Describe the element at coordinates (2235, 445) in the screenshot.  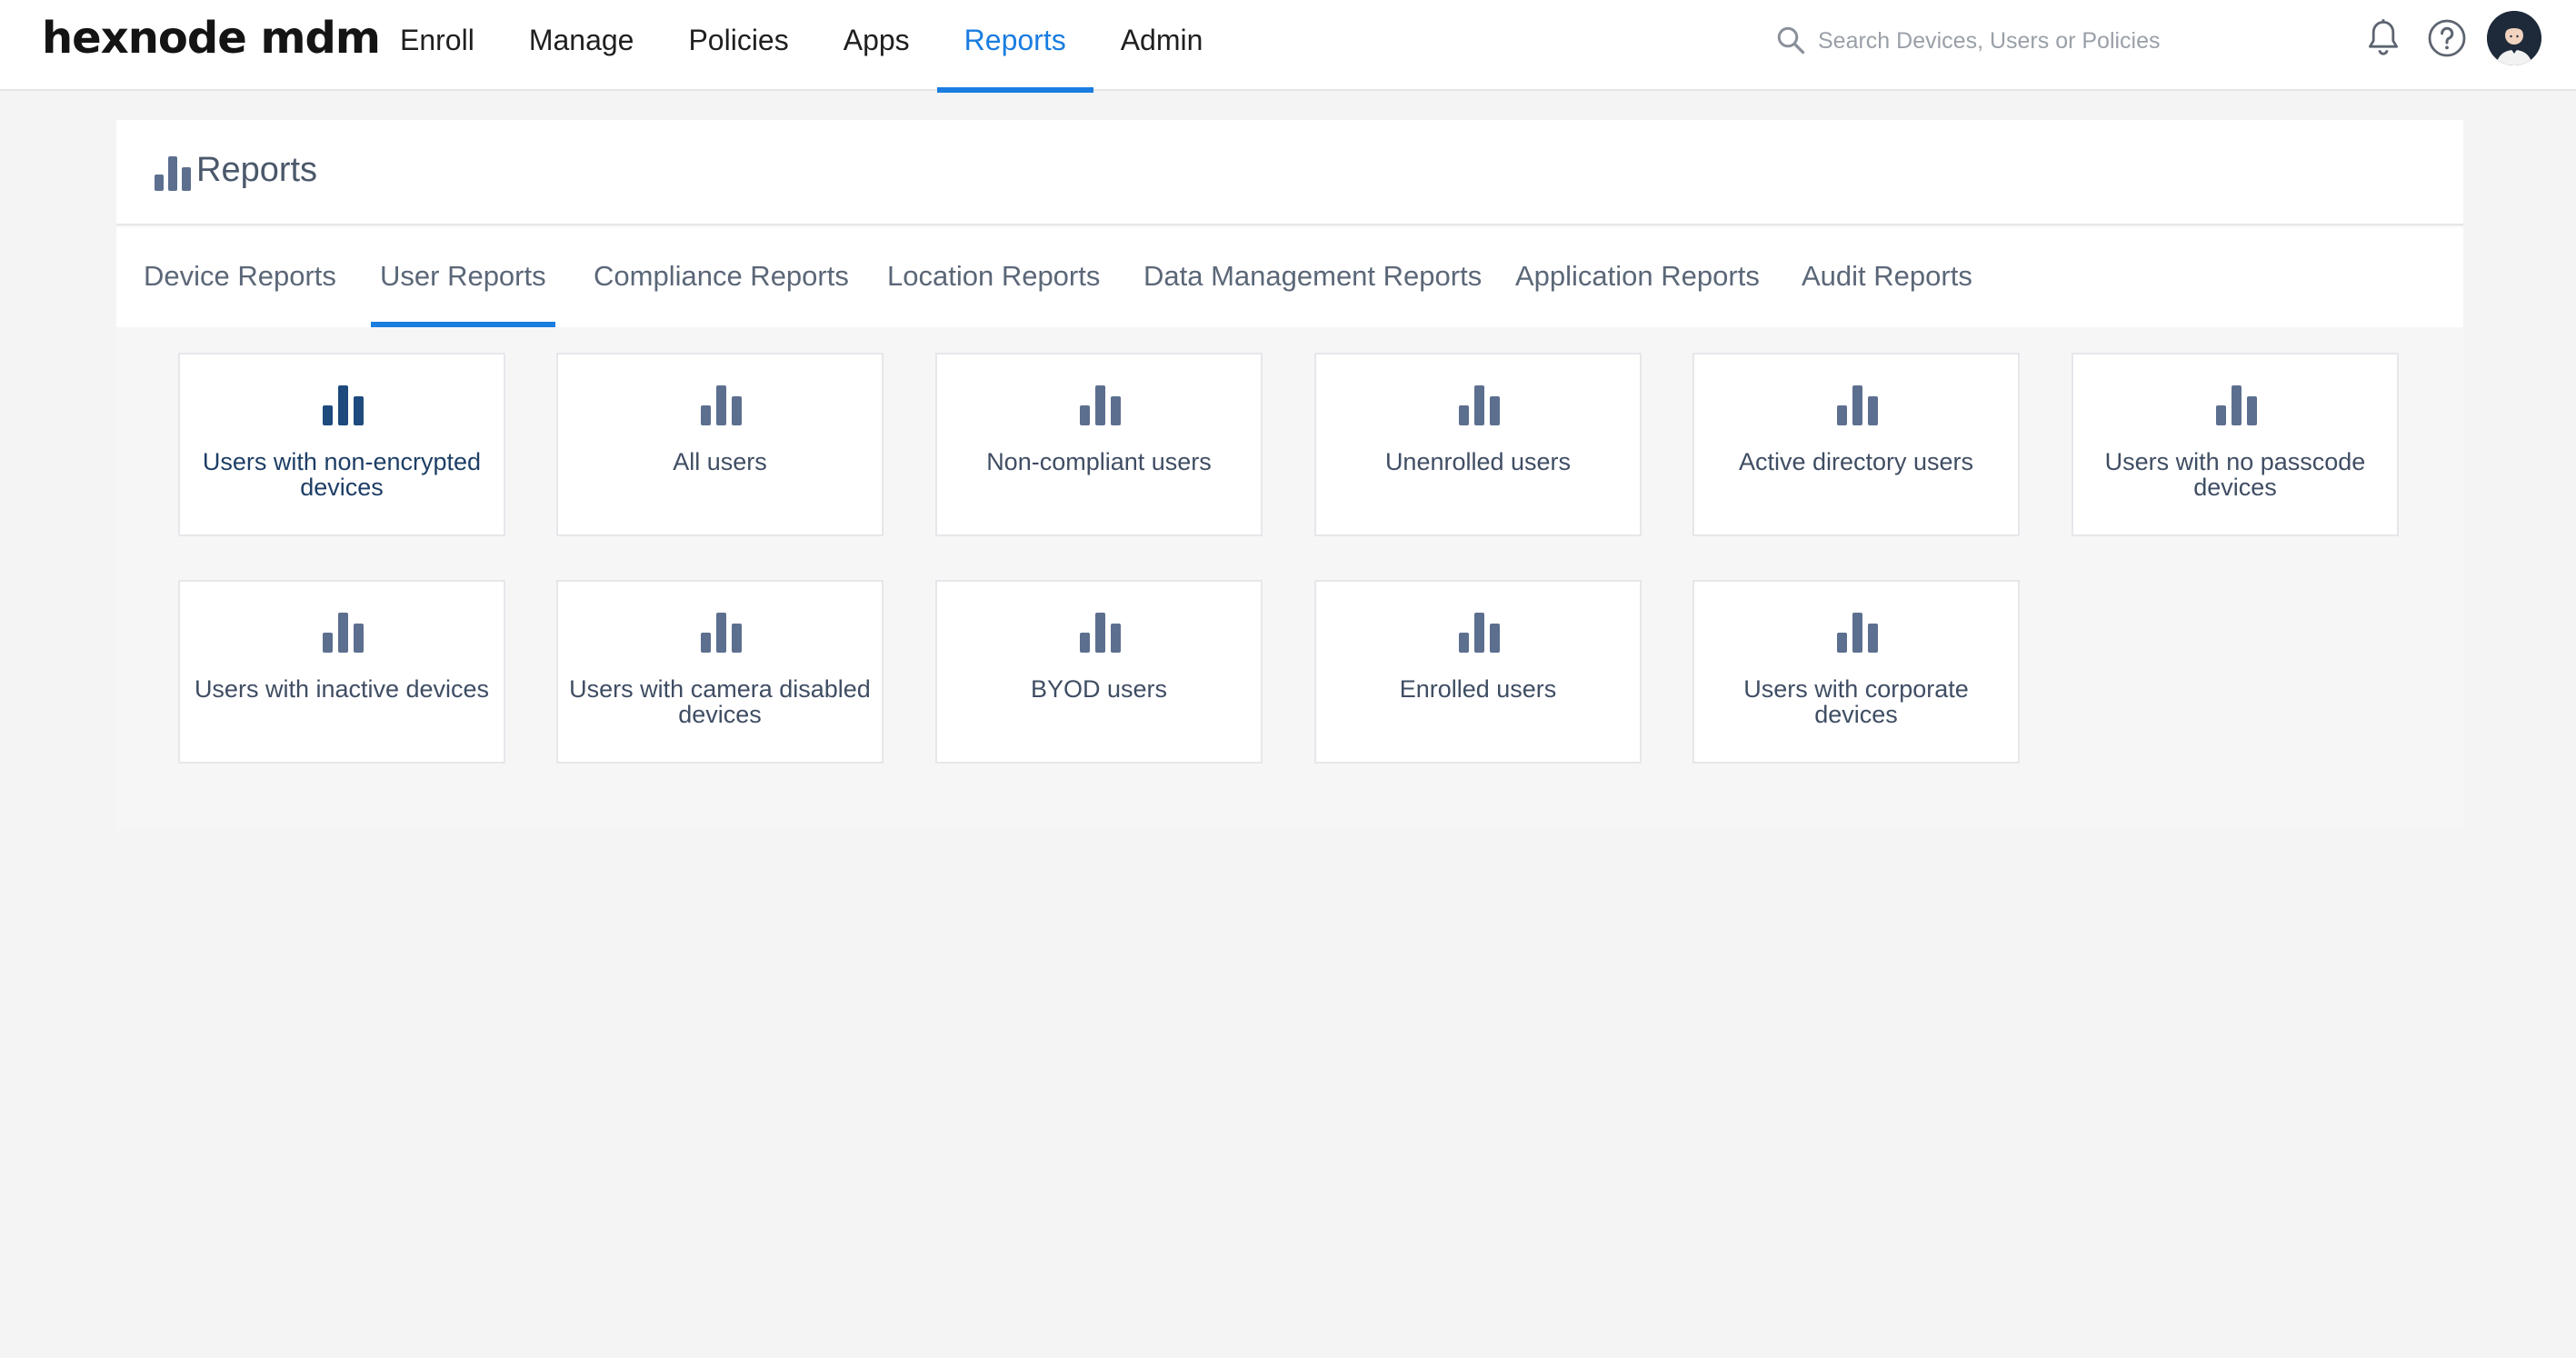
I see `report-card-no-passcode-devices: Users with no passcode devices` at that location.